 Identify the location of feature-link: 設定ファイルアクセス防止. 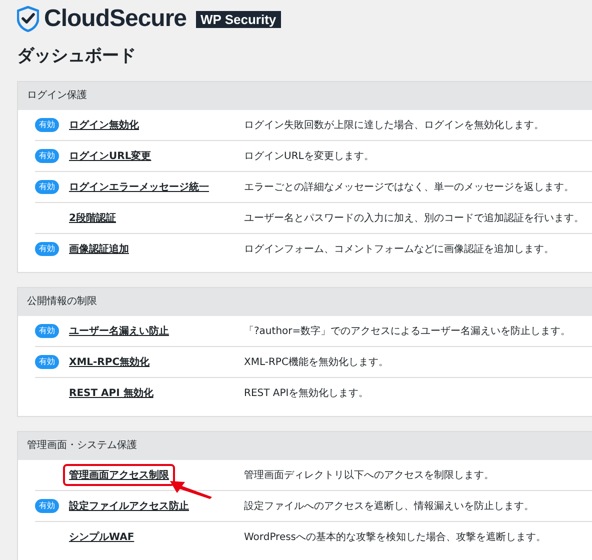
(129, 506).